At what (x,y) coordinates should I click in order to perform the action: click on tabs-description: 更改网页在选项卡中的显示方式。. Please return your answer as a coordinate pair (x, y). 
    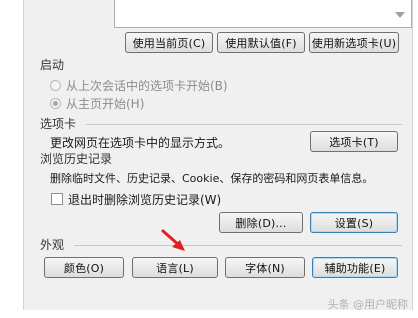
    Looking at the image, I should click on (140, 143).